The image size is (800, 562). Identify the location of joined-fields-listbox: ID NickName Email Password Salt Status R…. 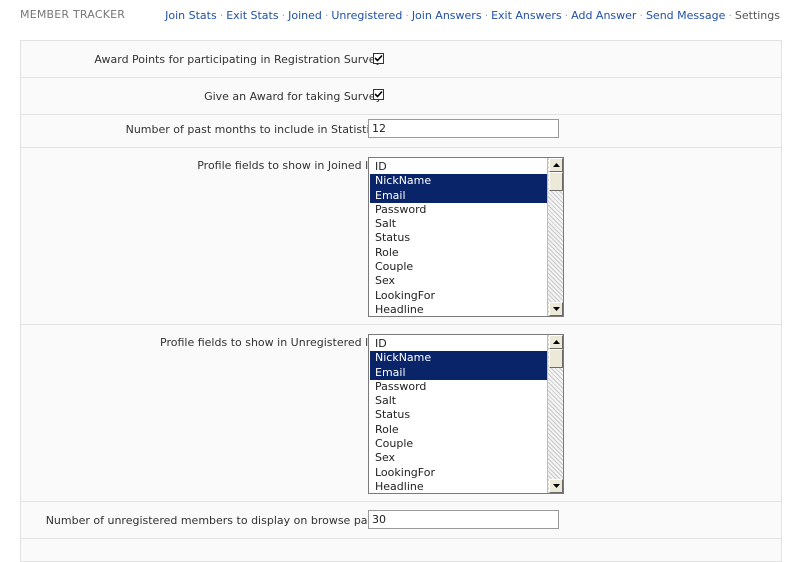
(466, 237).